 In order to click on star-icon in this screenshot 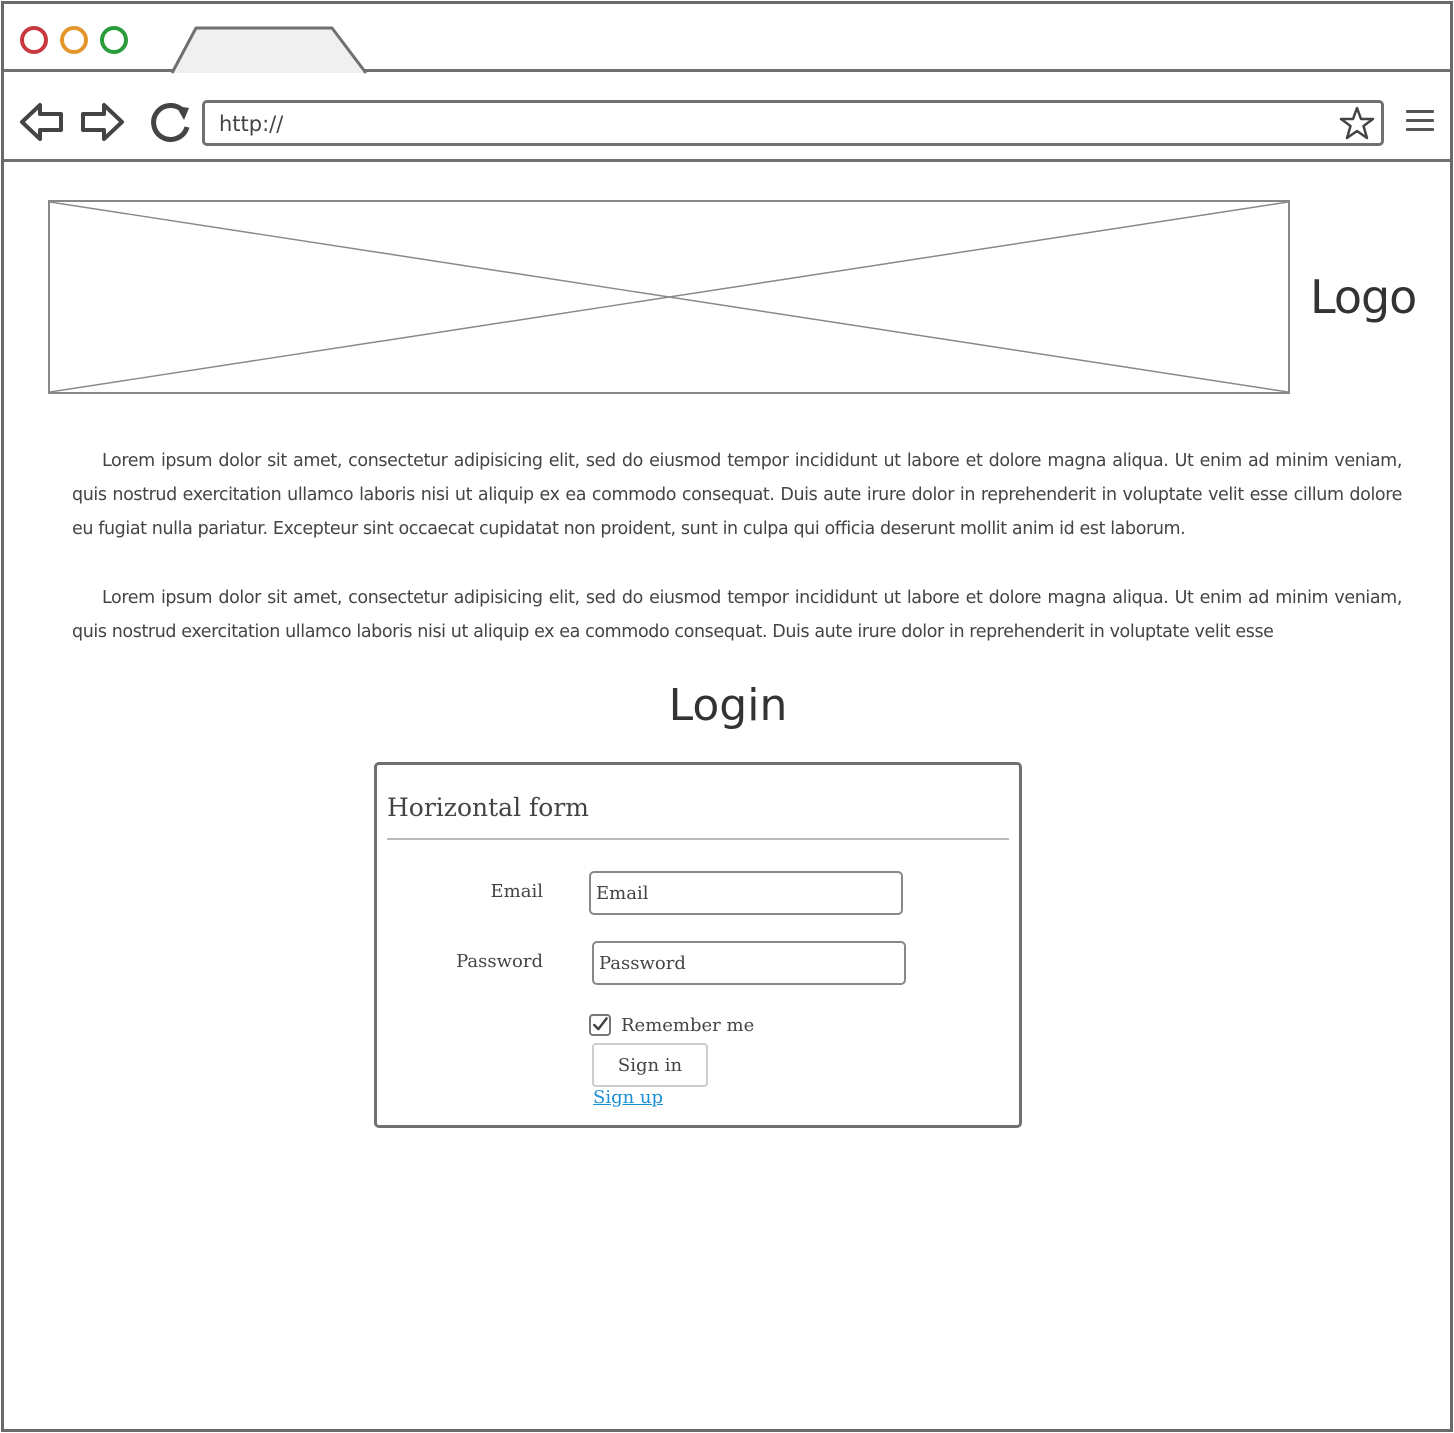, I will do `click(1357, 123)`.